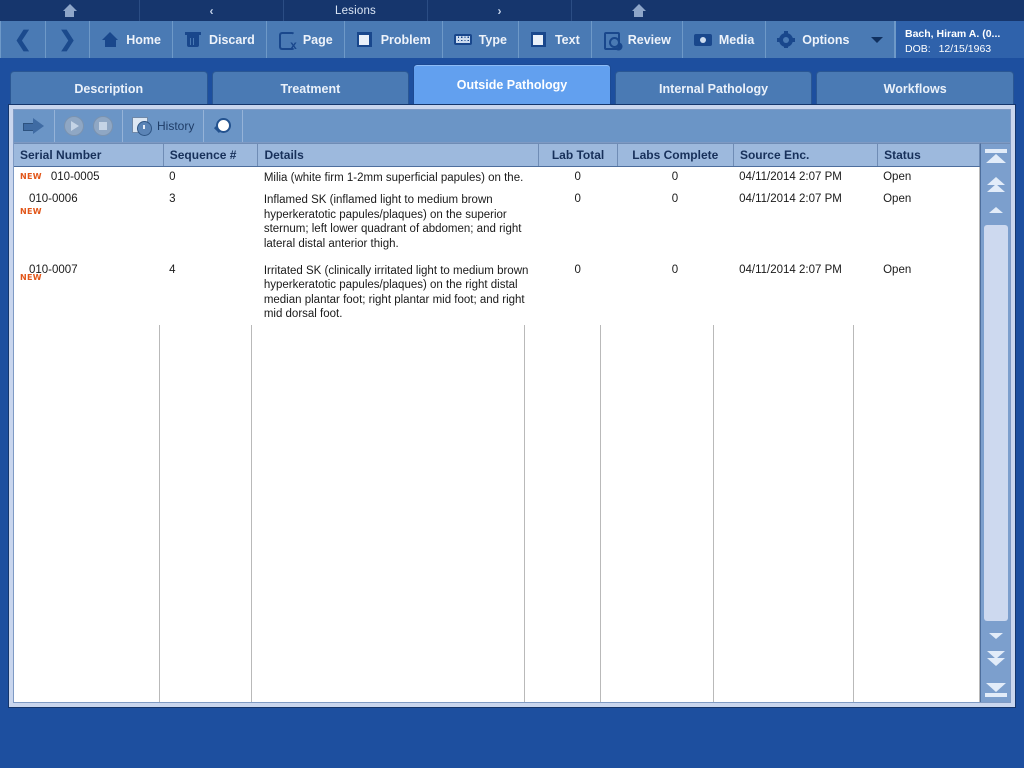  I want to click on grid-toolbar-spacer, so click(626, 126).